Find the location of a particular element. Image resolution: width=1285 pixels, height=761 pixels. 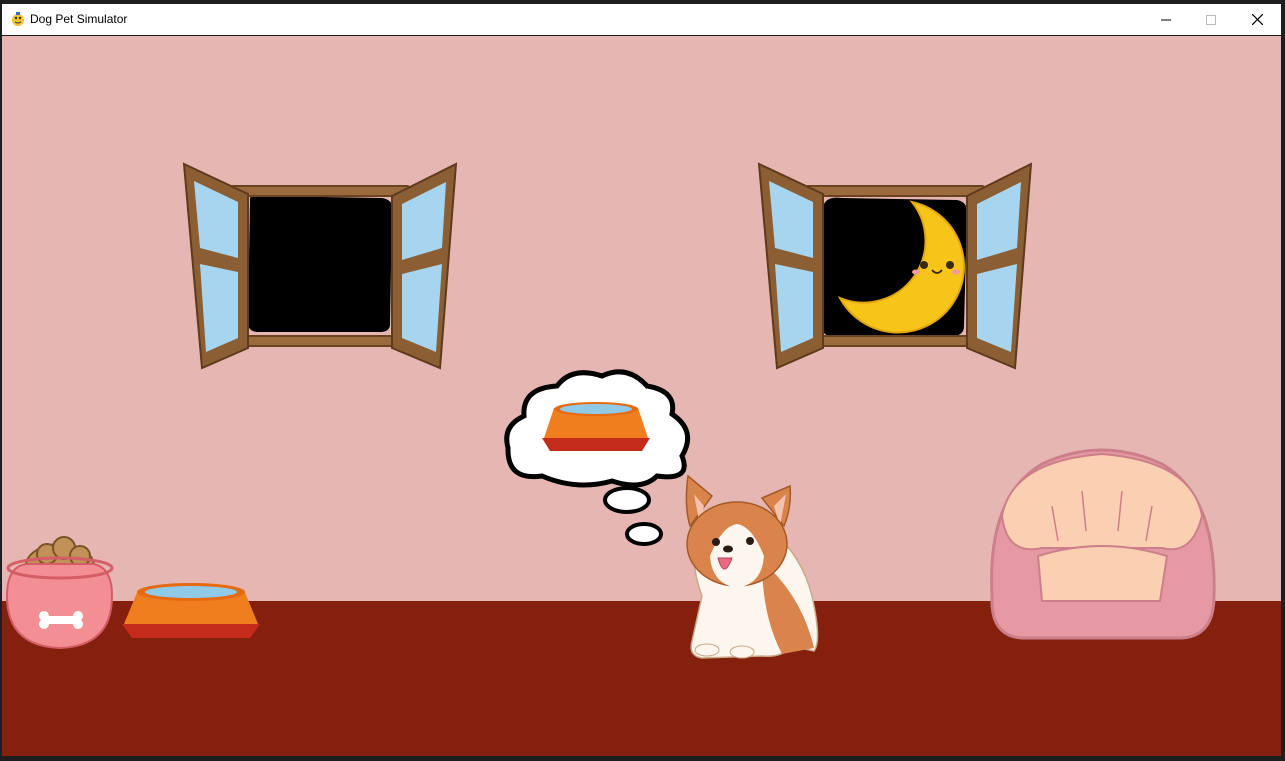

pygame-snake-icon is located at coordinates (18, 19).